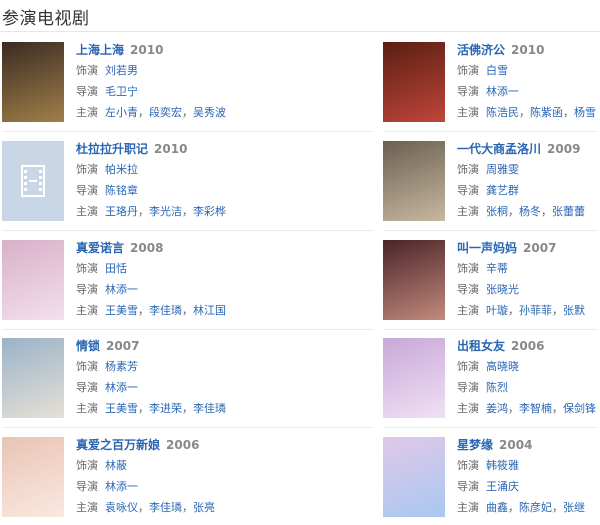  What do you see at coordinates (300, 31) in the screenshot?
I see `title-divider` at bounding box center [300, 31].